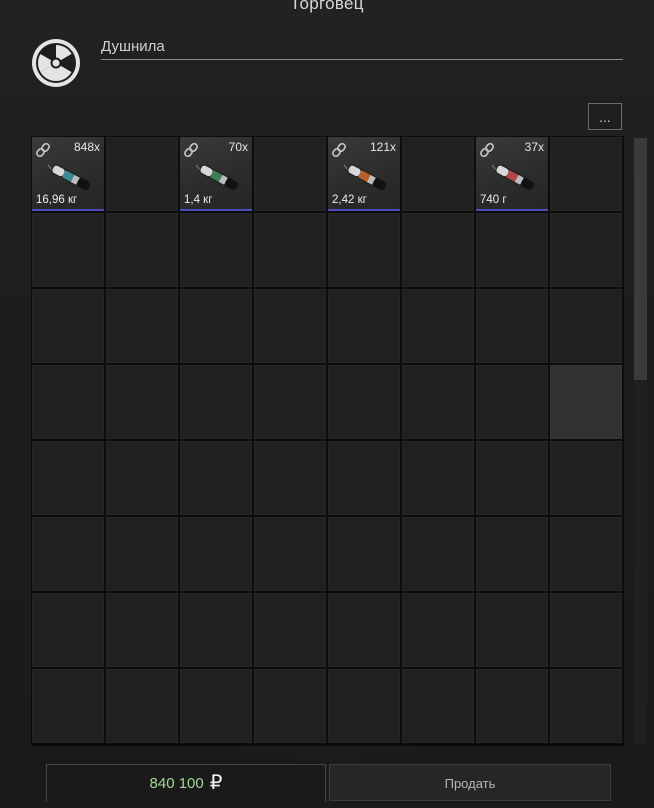 Image resolution: width=654 pixels, height=808 pixels. What do you see at coordinates (640, 259) in the screenshot?
I see `scrollbar-thumb` at bounding box center [640, 259].